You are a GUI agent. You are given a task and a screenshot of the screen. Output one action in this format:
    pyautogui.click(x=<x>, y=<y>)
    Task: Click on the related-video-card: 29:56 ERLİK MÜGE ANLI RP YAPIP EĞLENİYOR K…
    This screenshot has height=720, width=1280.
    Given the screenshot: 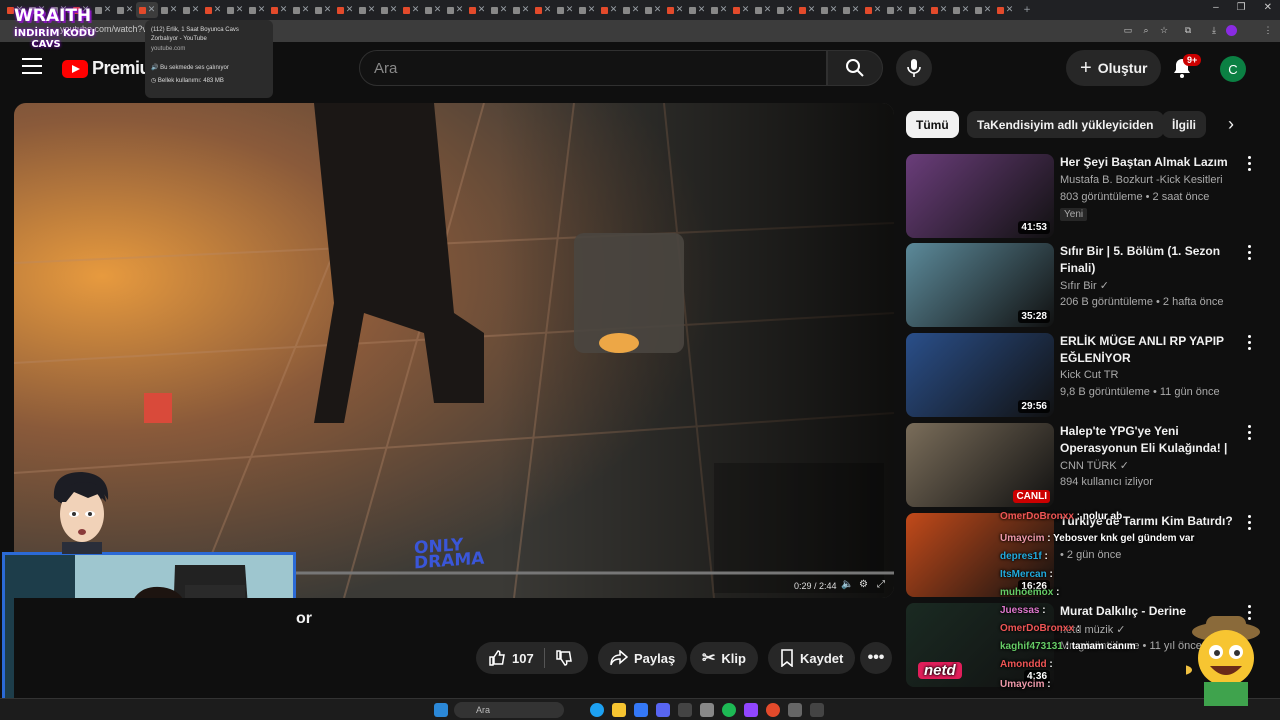 What is the action you would take?
    pyautogui.click(x=1086, y=375)
    